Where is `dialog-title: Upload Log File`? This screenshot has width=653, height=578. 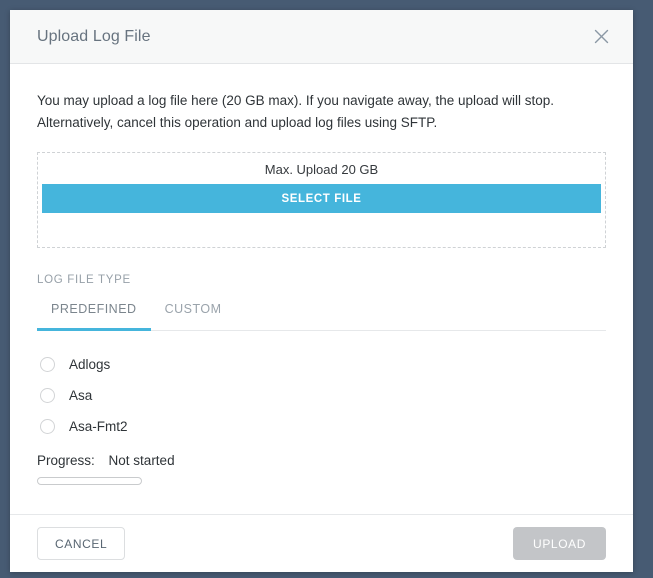
dialog-title: Upload Log File is located at coordinates (94, 36).